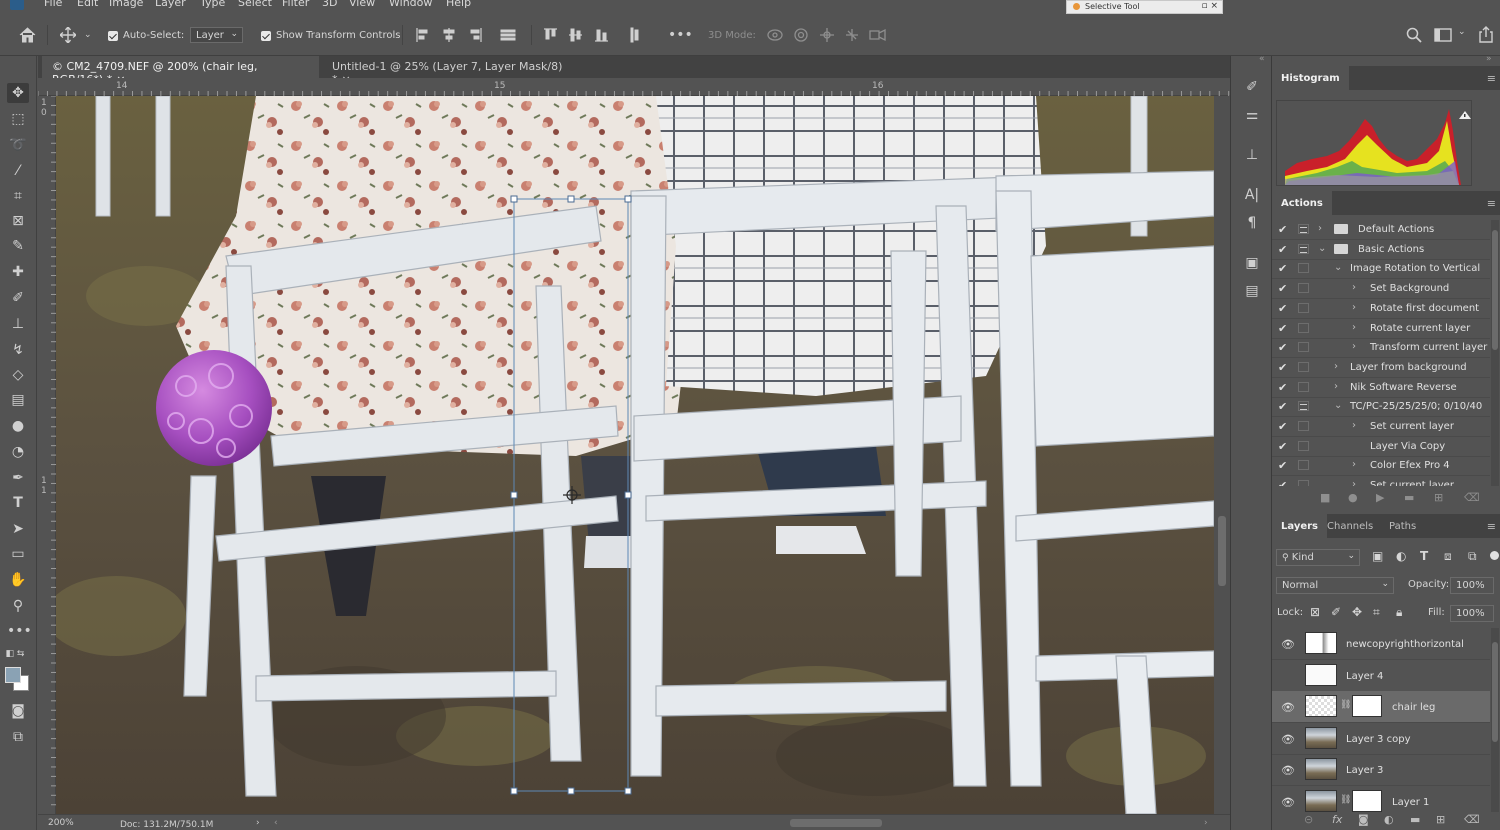 This screenshot has width=1500, height=830. I want to click on menu-window: Window, so click(410, 4).